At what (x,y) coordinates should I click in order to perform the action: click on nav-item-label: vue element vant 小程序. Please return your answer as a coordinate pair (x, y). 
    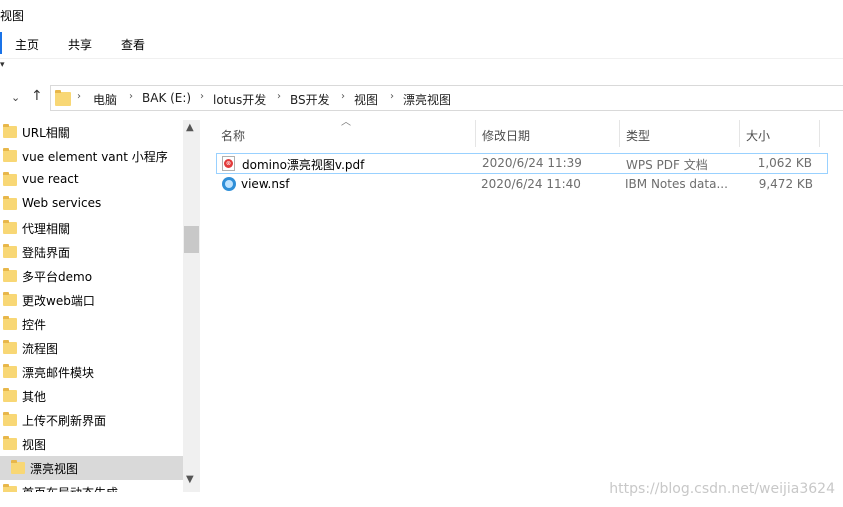
    Looking at the image, I should click on (95, 157).